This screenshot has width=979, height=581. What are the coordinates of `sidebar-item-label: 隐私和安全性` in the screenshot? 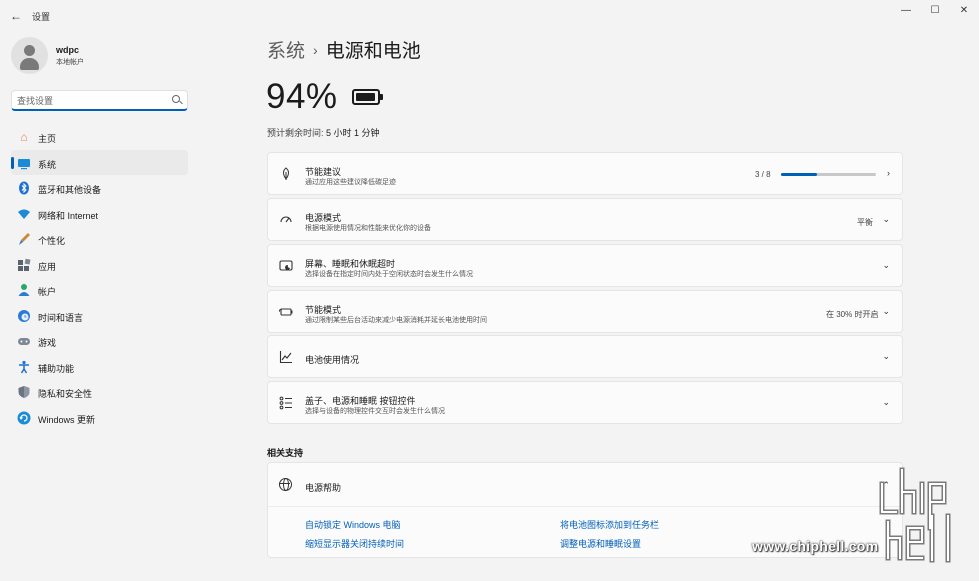 It's located at (65, 394).